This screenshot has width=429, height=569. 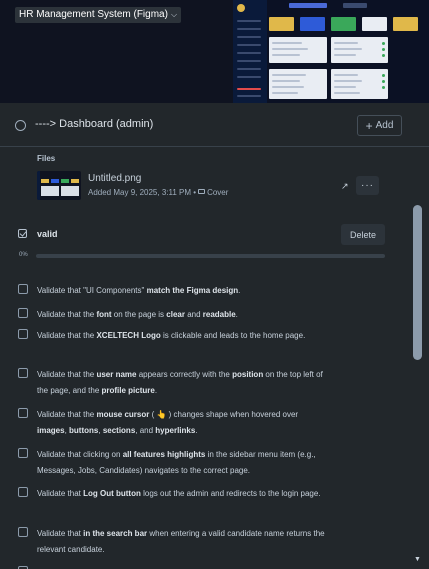 I want to click on cover-image-main, so click(x=349, y=51).